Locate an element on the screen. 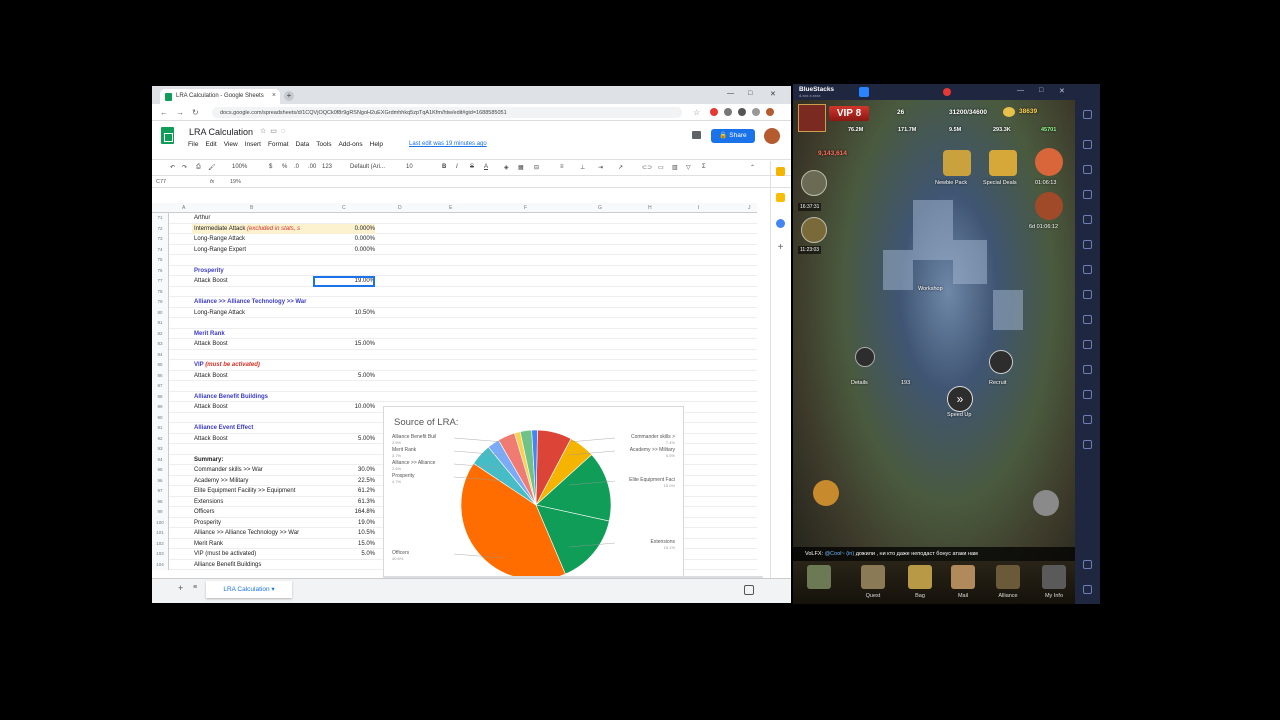 The width and height of the screenshot is (1280, 720). col-header-j: J is located at coordinates (749, 208).